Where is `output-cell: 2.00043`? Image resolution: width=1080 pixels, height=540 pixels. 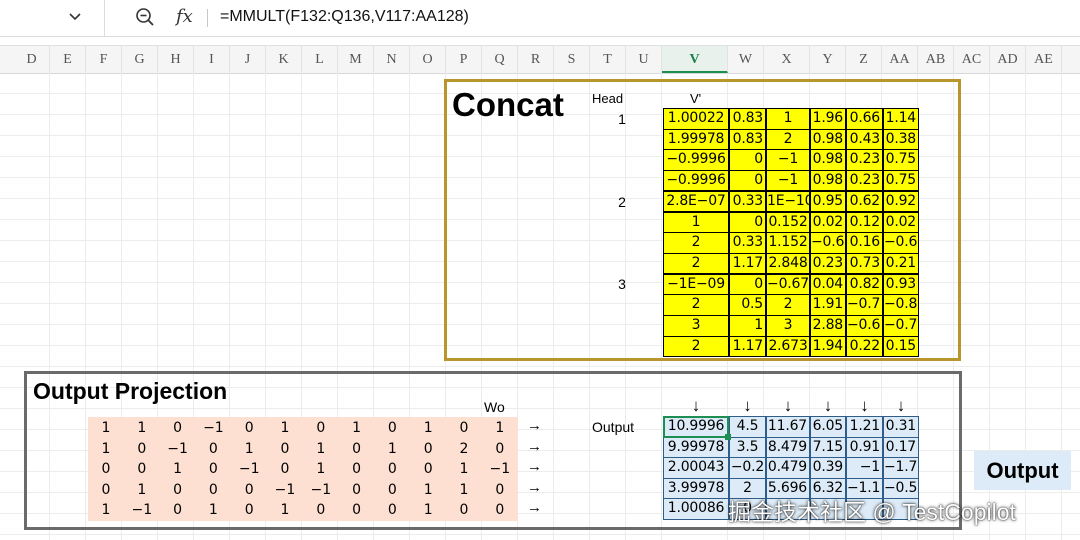
output-cell: 2.00043 is located at coordinates (696, 468).